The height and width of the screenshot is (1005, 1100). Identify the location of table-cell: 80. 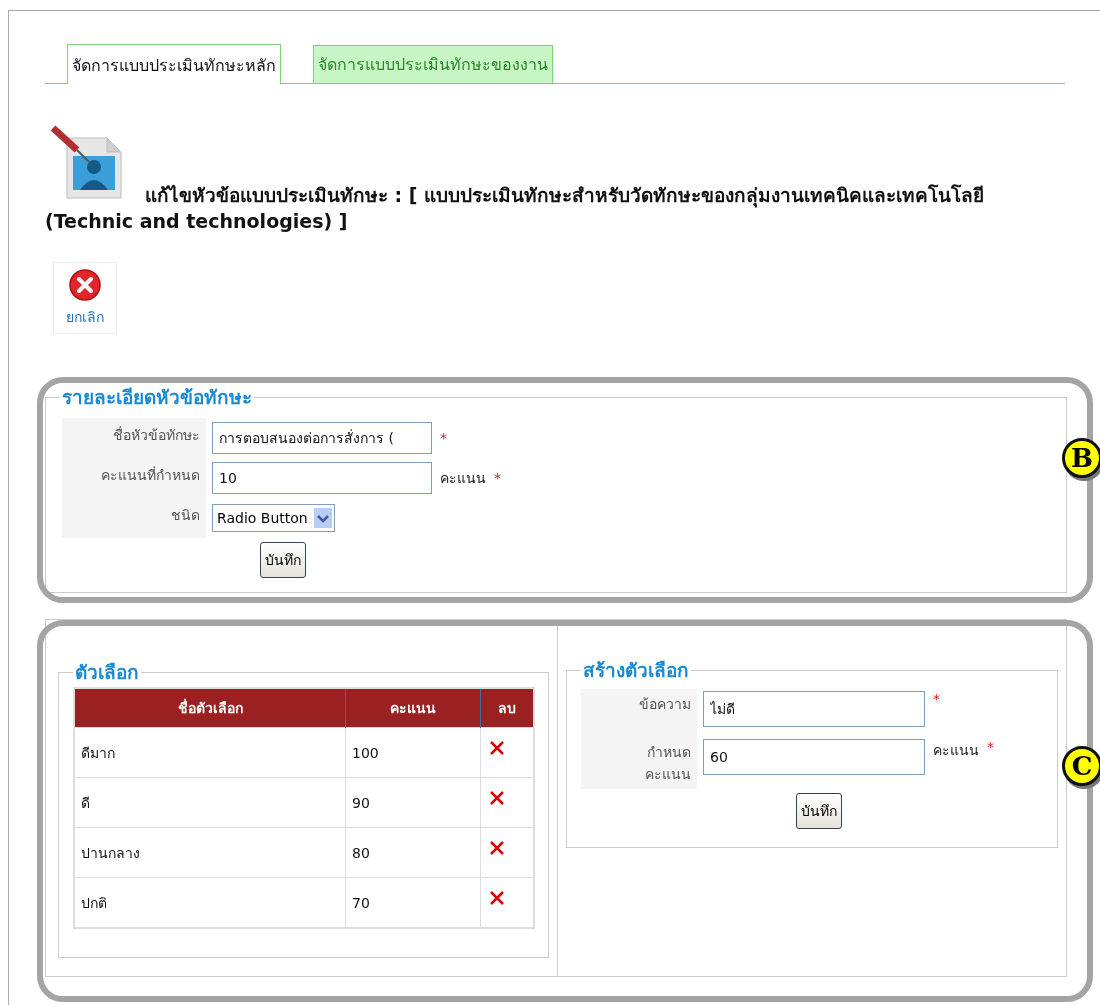
(413, 852).